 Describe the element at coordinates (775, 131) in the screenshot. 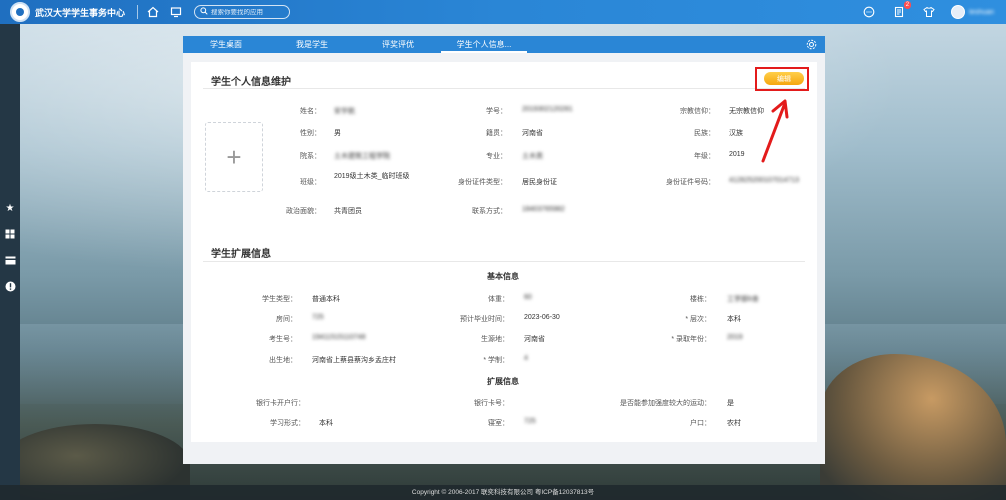

I see `annotation-arrow-icon` at that location.